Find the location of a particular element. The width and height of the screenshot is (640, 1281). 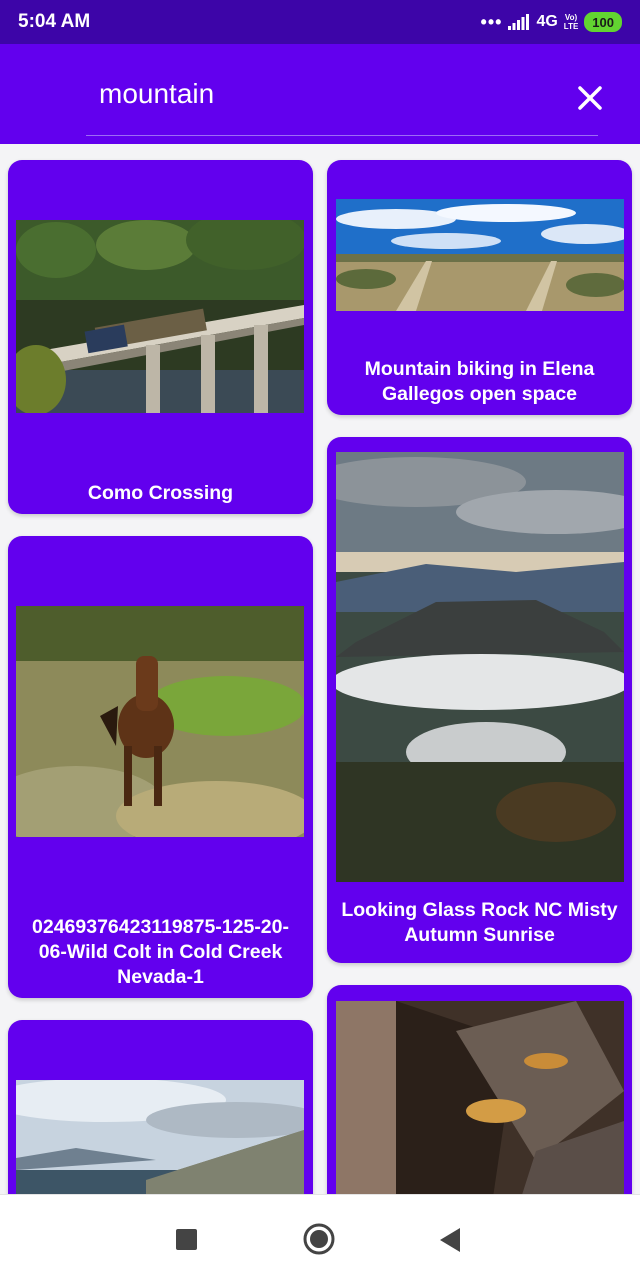

volte-top: Vo) is located at coordinates (571, 17).